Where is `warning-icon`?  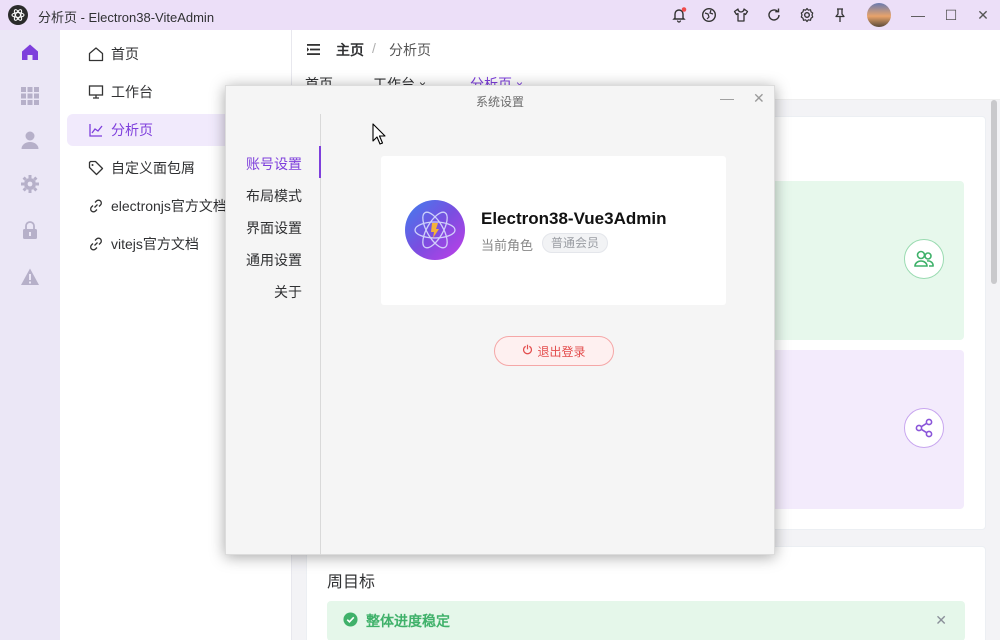 warning-icon is located at coordinates (30, 277).